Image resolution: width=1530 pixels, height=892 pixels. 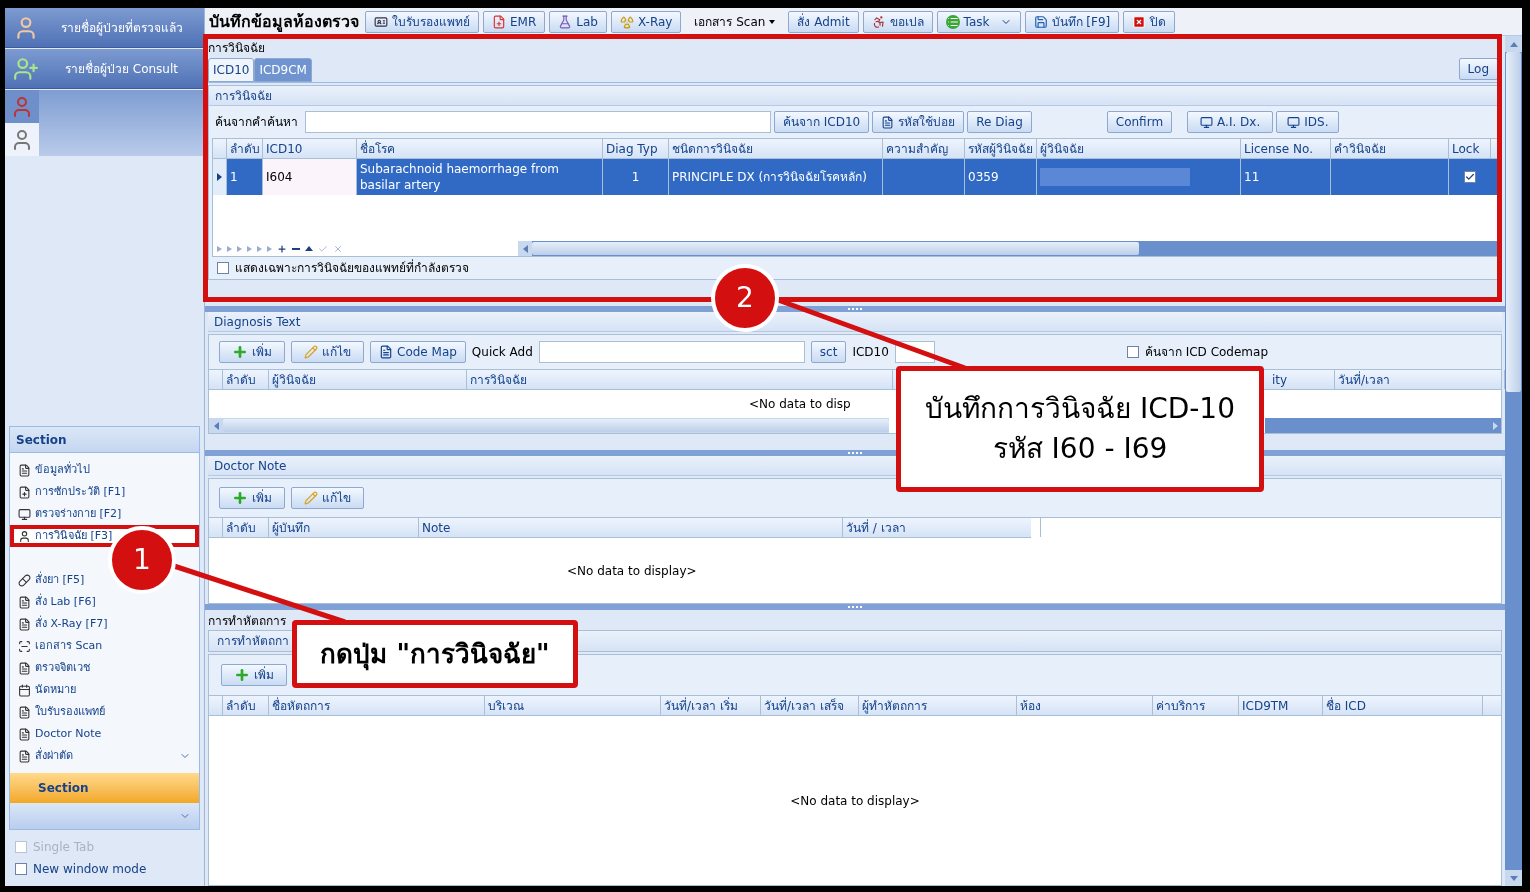 I want to click on column-header: ชื่อหัตถการ, so click(x=377, y=705).